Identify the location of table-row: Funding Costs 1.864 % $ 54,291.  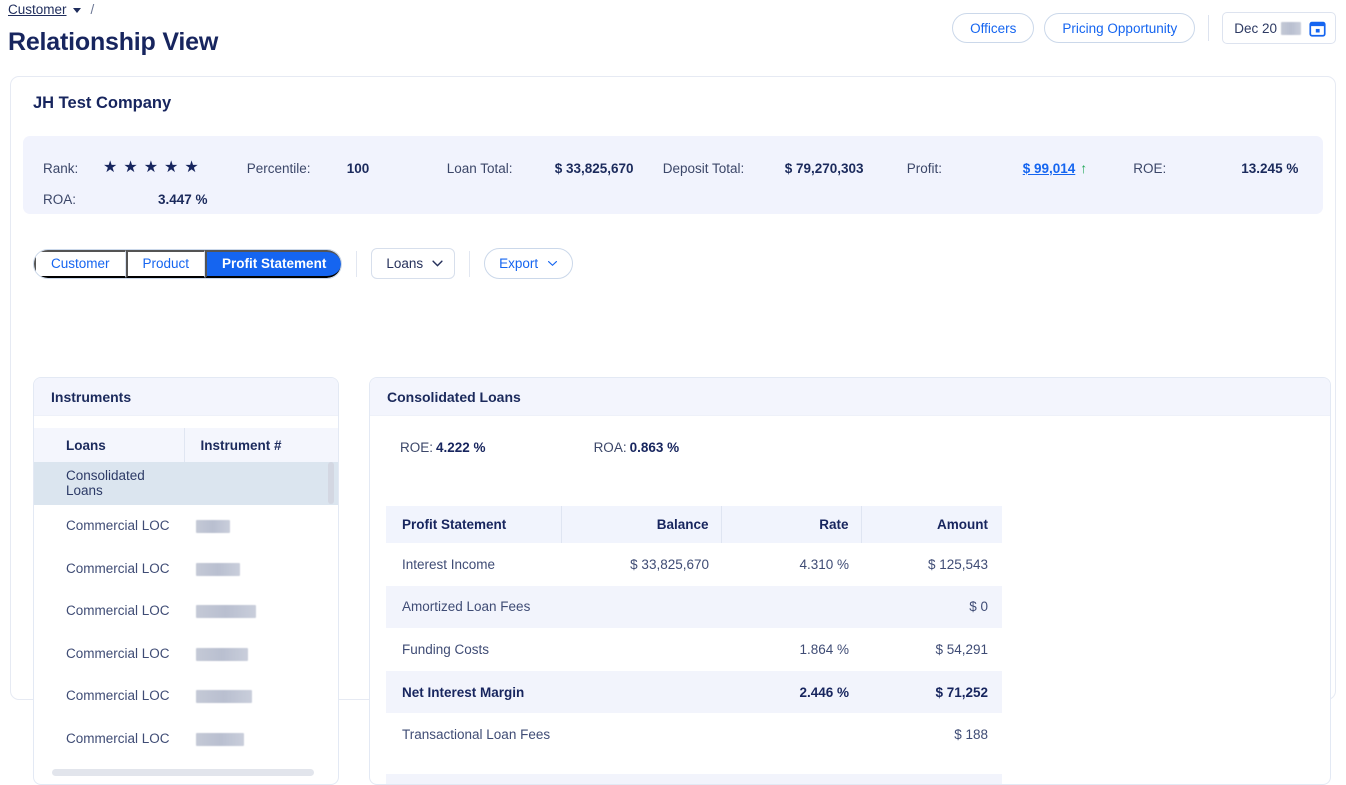
(694, 649).